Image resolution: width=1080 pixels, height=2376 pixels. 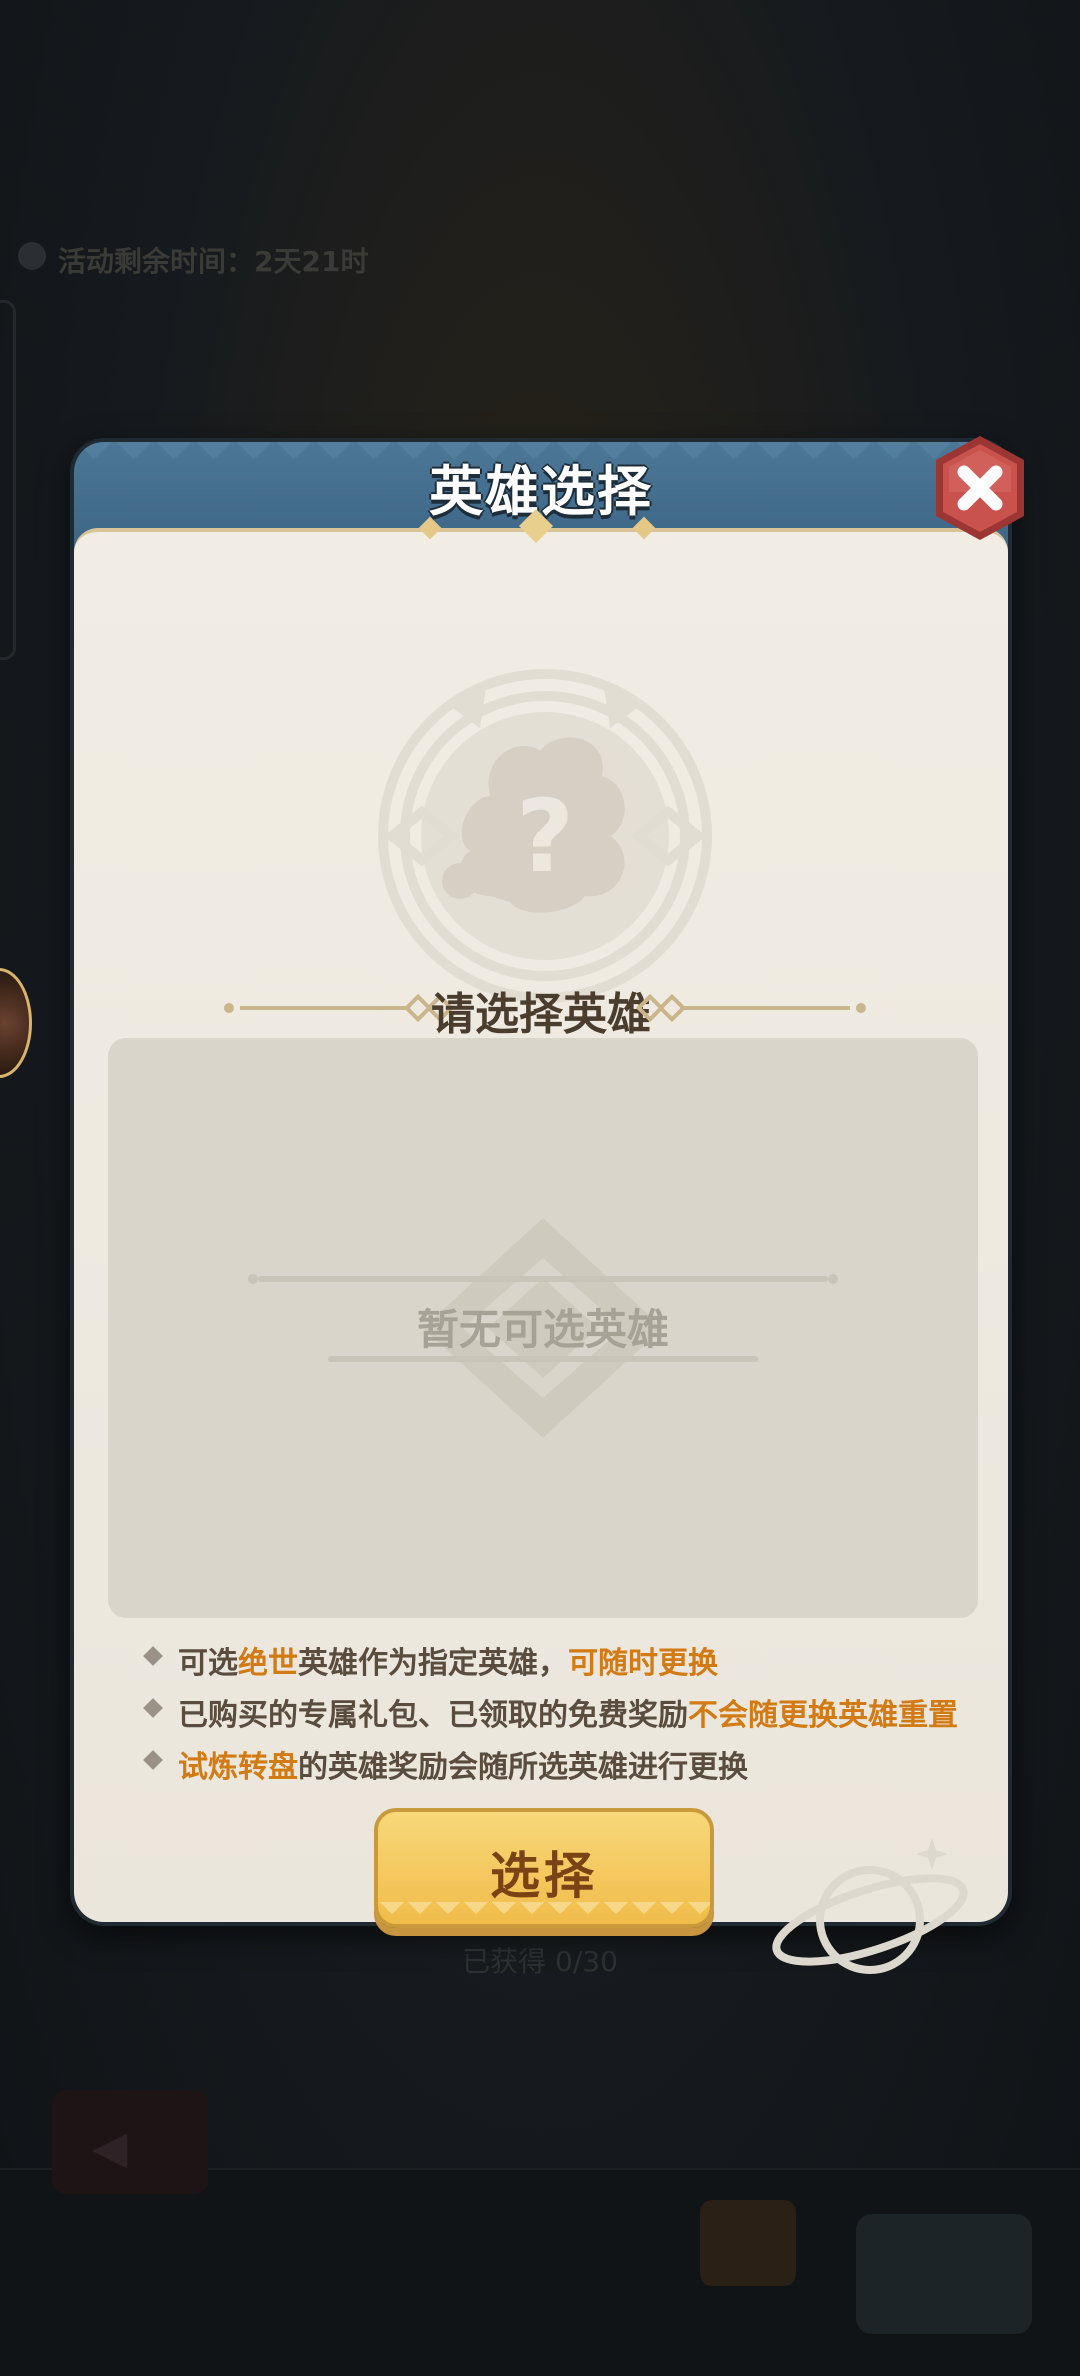 What do you see at coordinates (544, 1876) in the screenshot?
I see `select-button-label: 选择` at bounding box center [544, 1876].